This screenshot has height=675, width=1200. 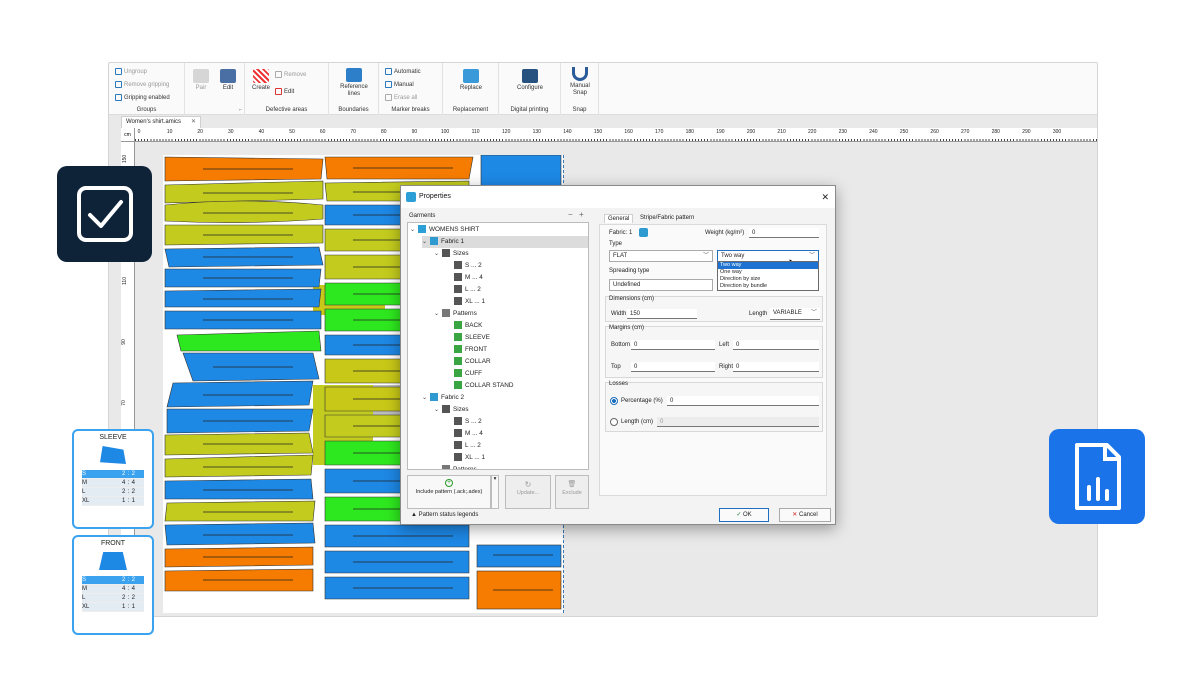 I want to click on direction-option: Direction by size, so click(x=768, y=279).